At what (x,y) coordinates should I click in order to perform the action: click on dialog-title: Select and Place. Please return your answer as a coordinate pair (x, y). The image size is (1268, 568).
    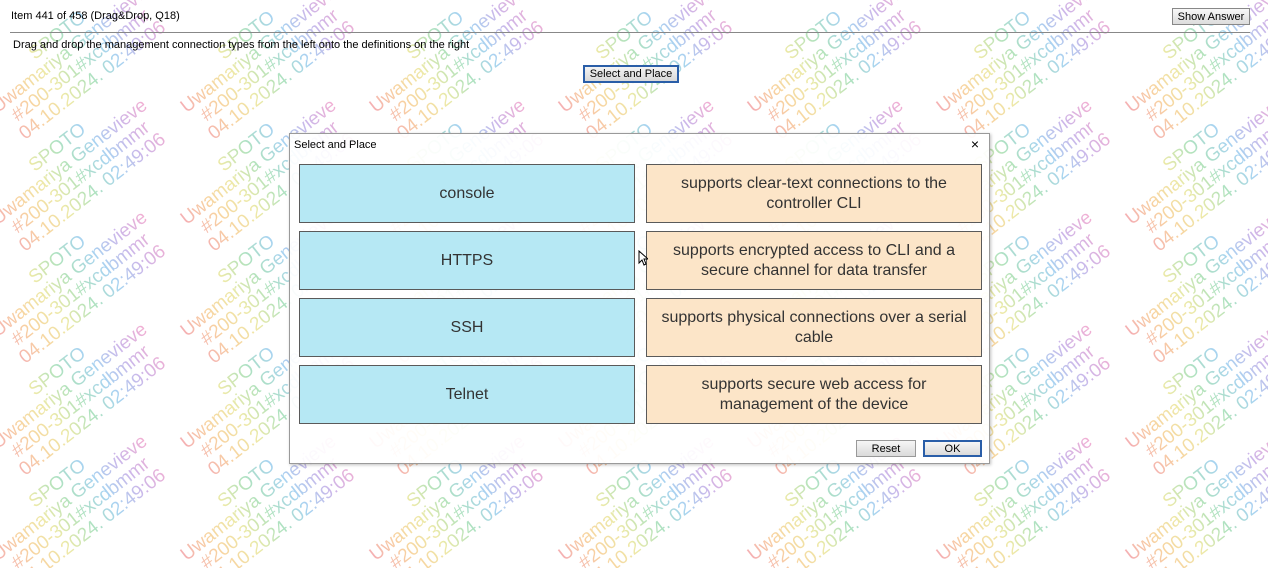
    Looking at the image, I should click on (335, 145).